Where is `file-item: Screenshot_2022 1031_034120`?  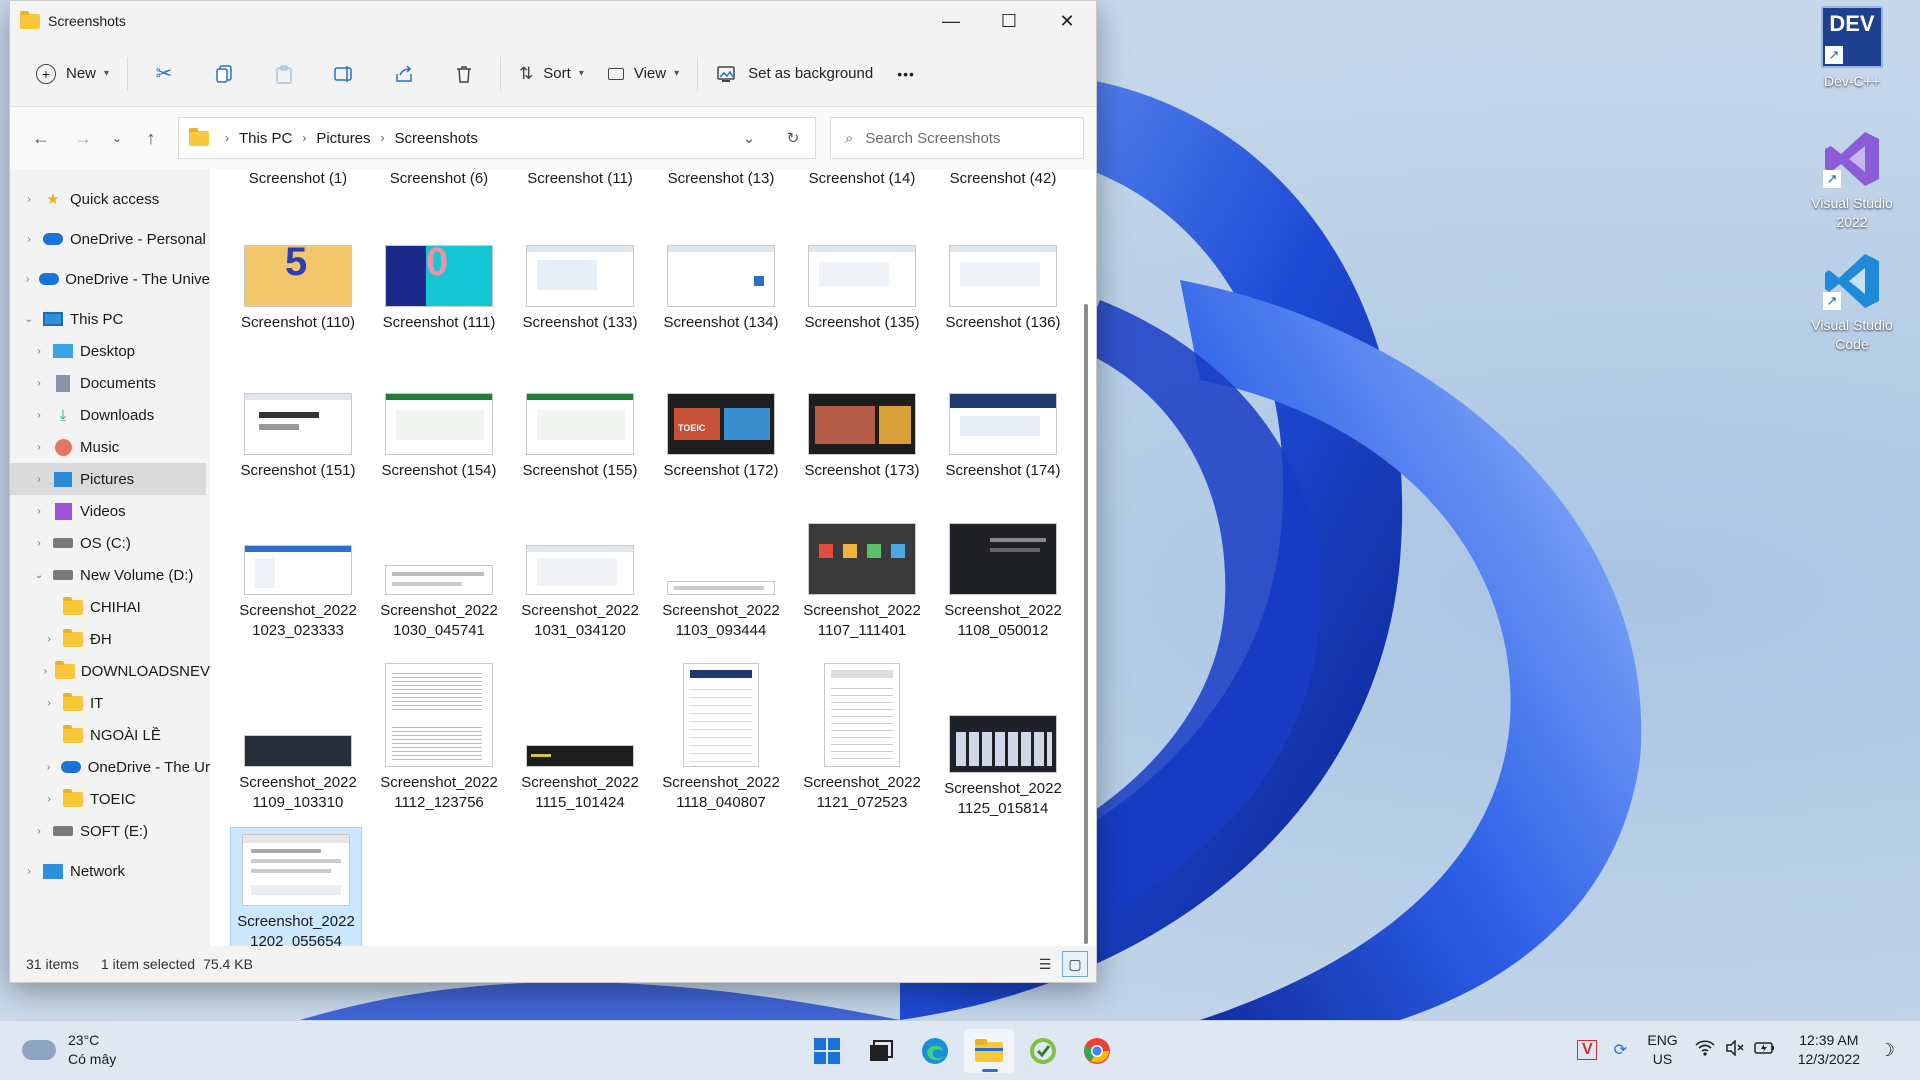 file-item: Screenshot_2022 1031_034120 is located at coordinates (580, 593).